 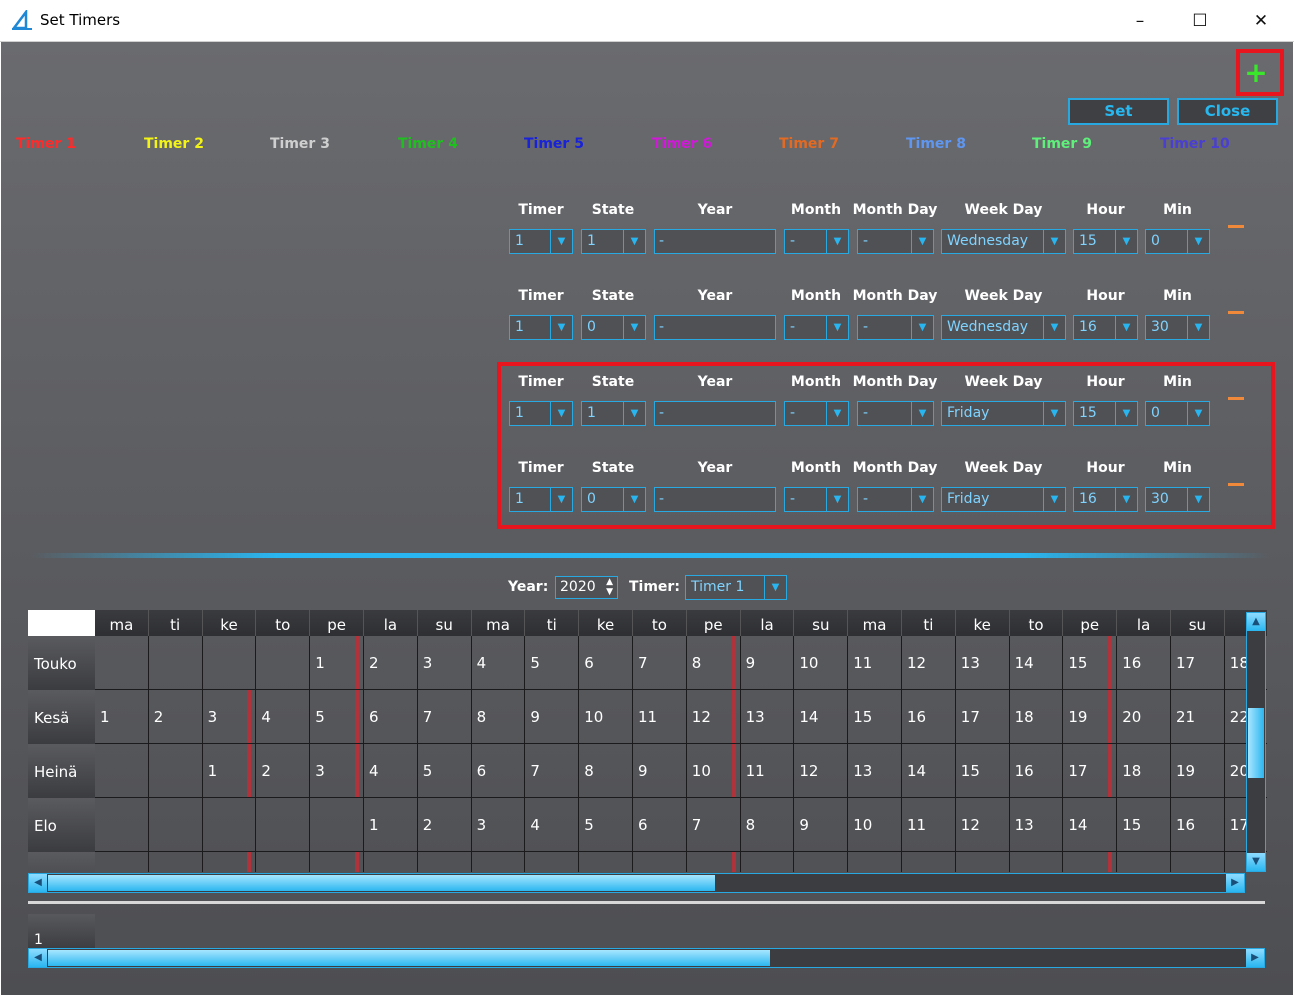 What do you see at coordinates (1236, 312) in the screenshot?
I see `remove-row-button` at bounding box center [1236, 312].